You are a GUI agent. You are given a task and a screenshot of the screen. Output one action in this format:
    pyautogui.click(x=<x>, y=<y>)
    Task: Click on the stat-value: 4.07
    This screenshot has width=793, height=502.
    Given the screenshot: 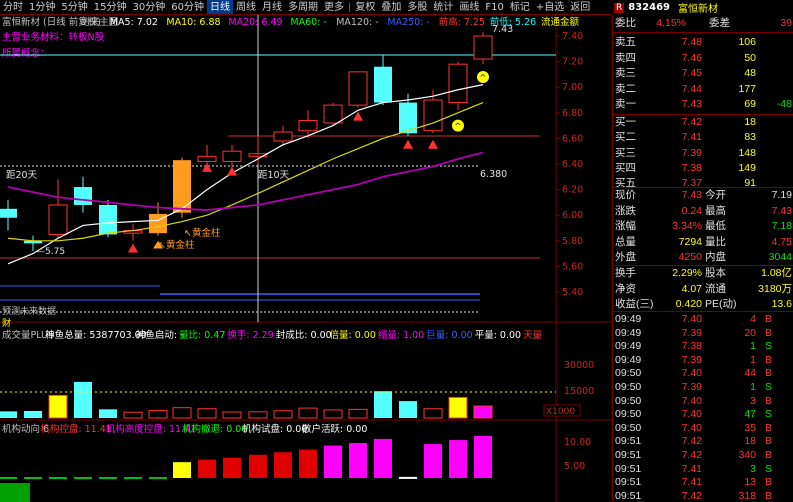 What is the action you would take?
    pyautogui.click(x=691, y=288)
    